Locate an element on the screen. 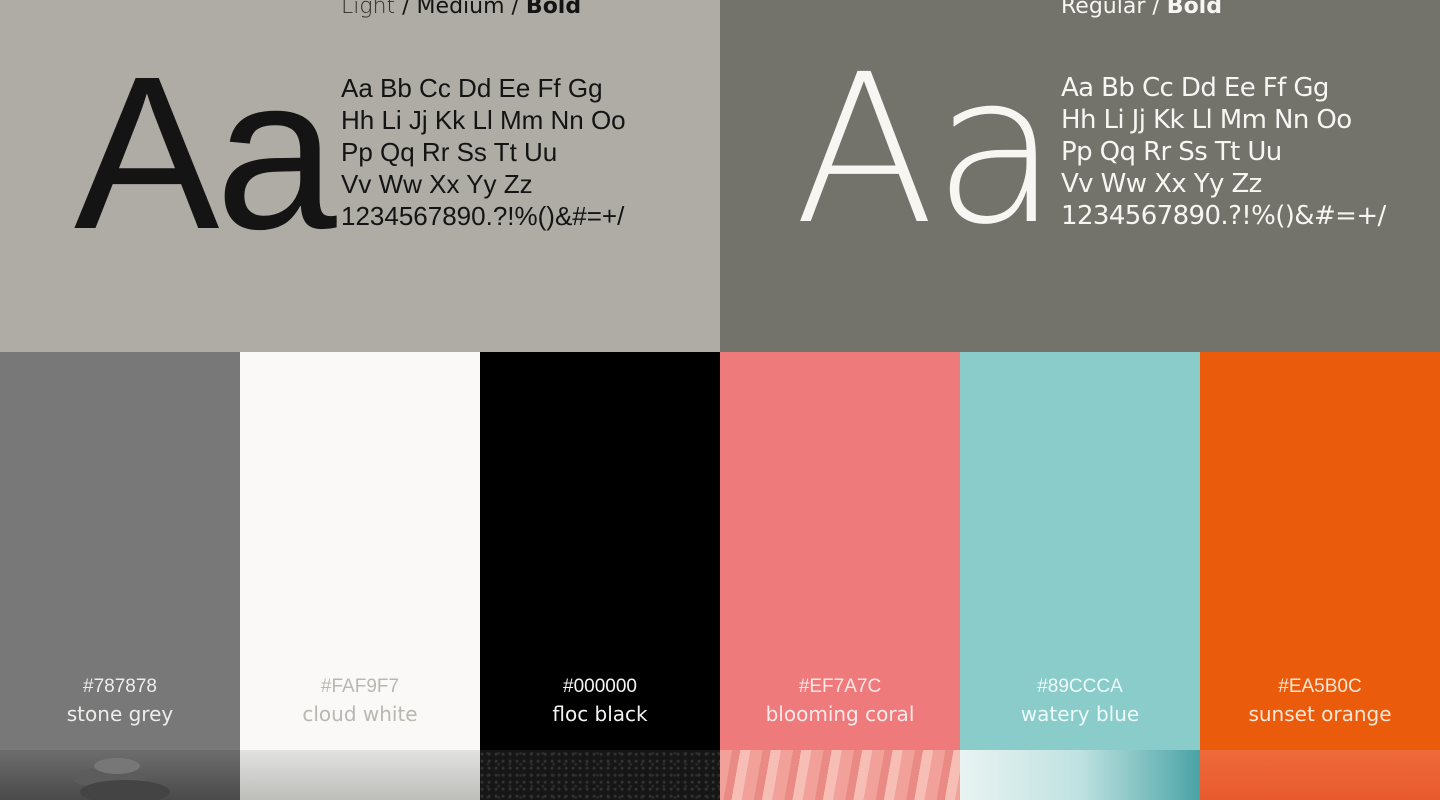 Image resolution: width=1440 pixels, height=800 pixels. swatch-color-name: cloud white is located at coordinates (360, 714).